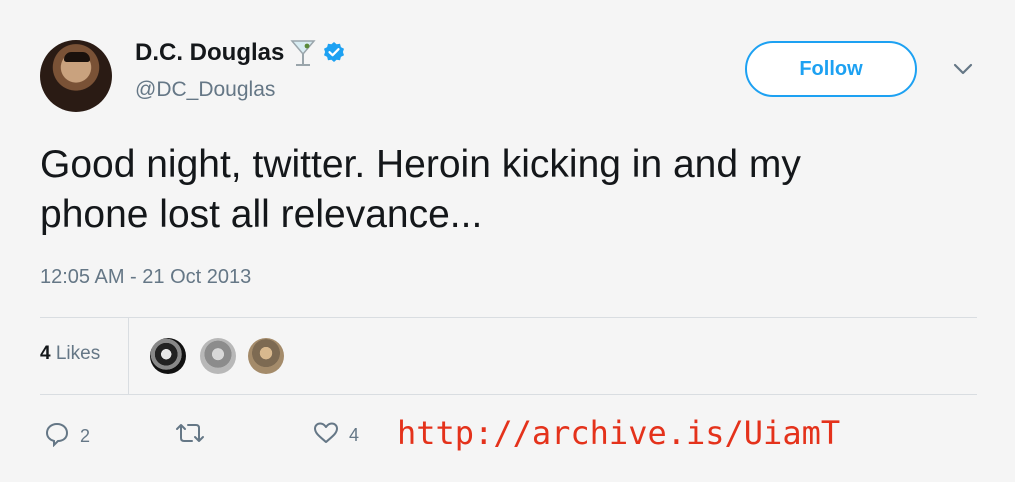 The width and height of the screenshot is (1015, 482). Describe the element at coordinates (334, 53) in the screenshot. I see `verified-icon` at that location.